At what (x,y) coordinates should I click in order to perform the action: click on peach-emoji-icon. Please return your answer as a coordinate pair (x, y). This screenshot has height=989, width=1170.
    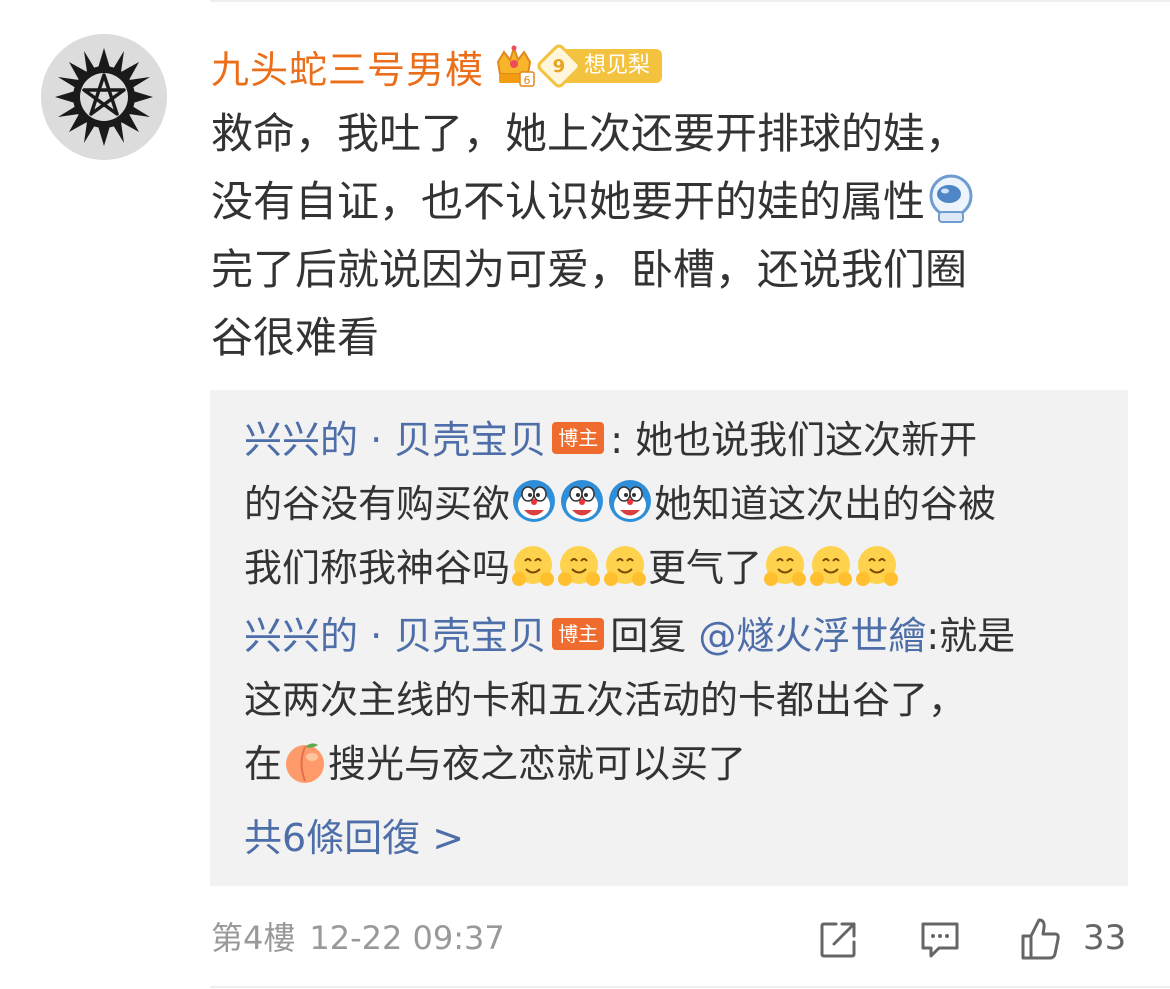
    Looking at the image, I should click on (305, 763).